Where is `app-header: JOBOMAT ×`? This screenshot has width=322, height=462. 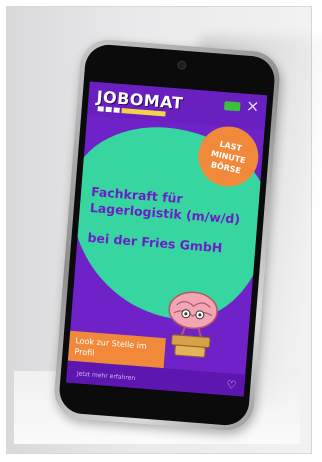 app-header: JOBOMAT × is located at coordinates (177, 105).